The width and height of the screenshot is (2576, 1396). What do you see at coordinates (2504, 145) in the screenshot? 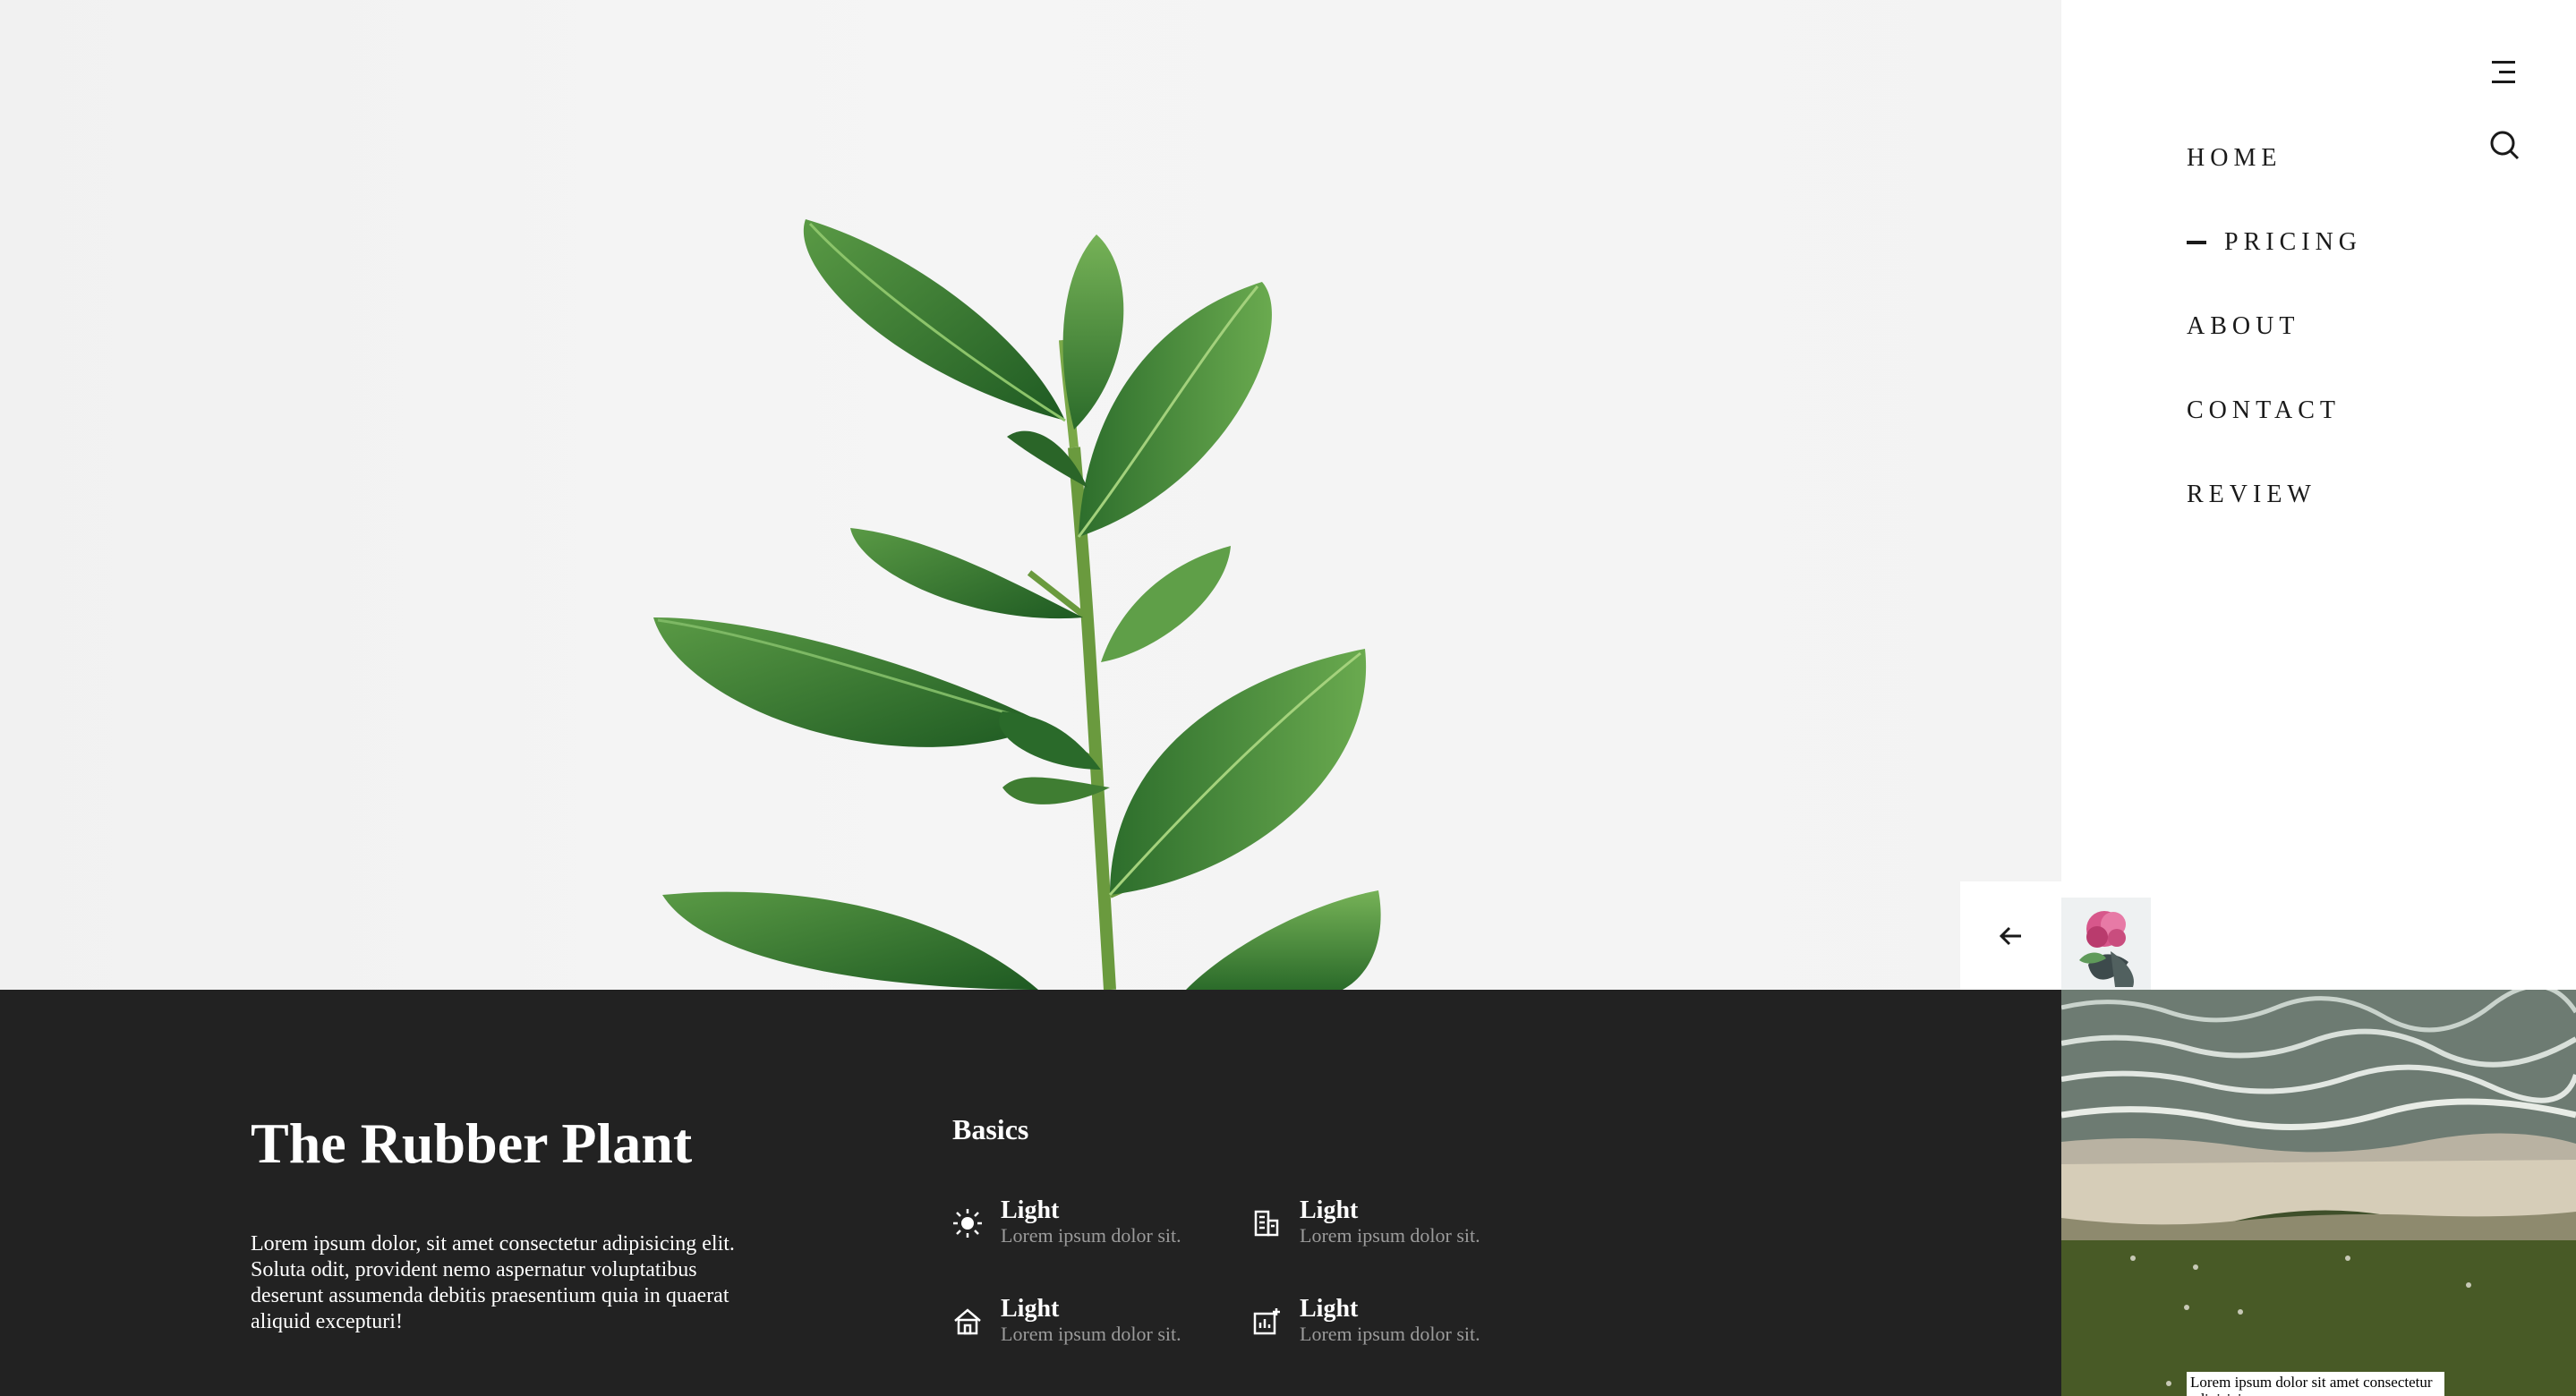
I see `search-icon` at bounding box center [2504, 145].